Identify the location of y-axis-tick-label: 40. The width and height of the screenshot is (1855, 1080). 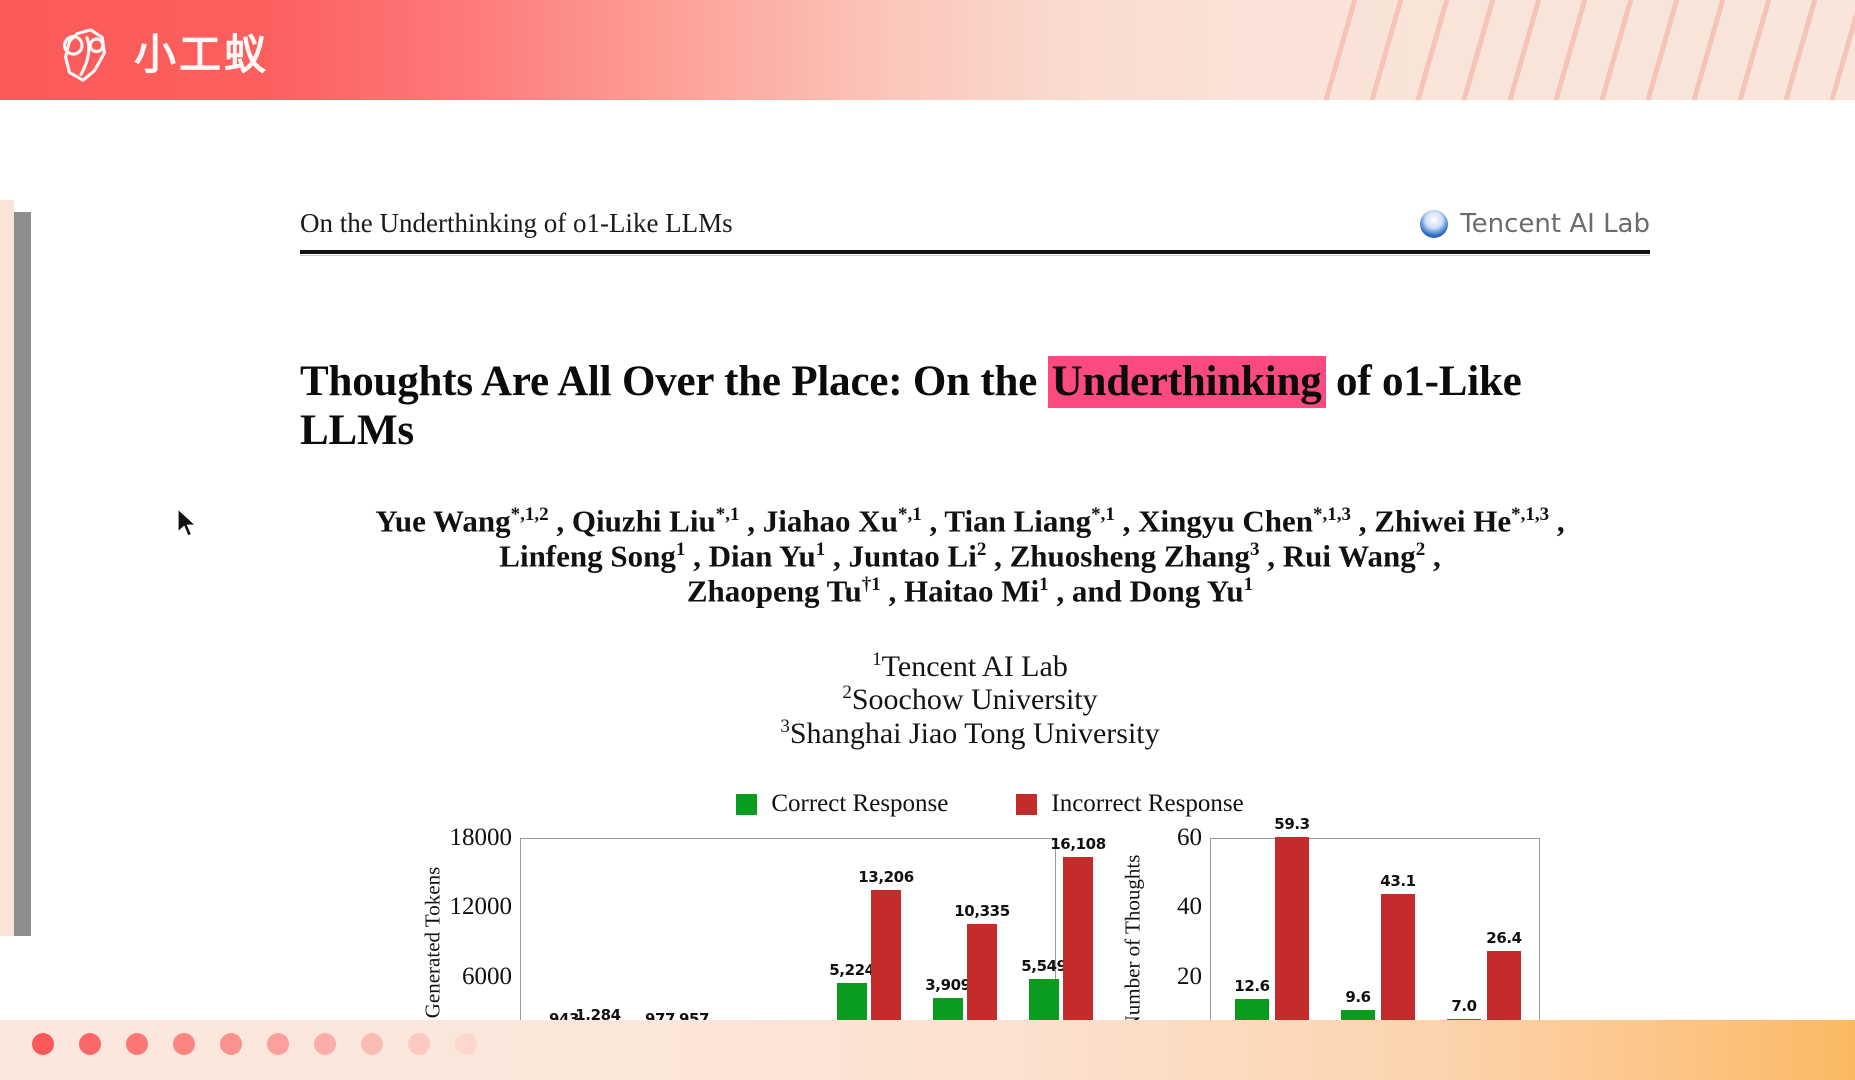
(1189, 907).